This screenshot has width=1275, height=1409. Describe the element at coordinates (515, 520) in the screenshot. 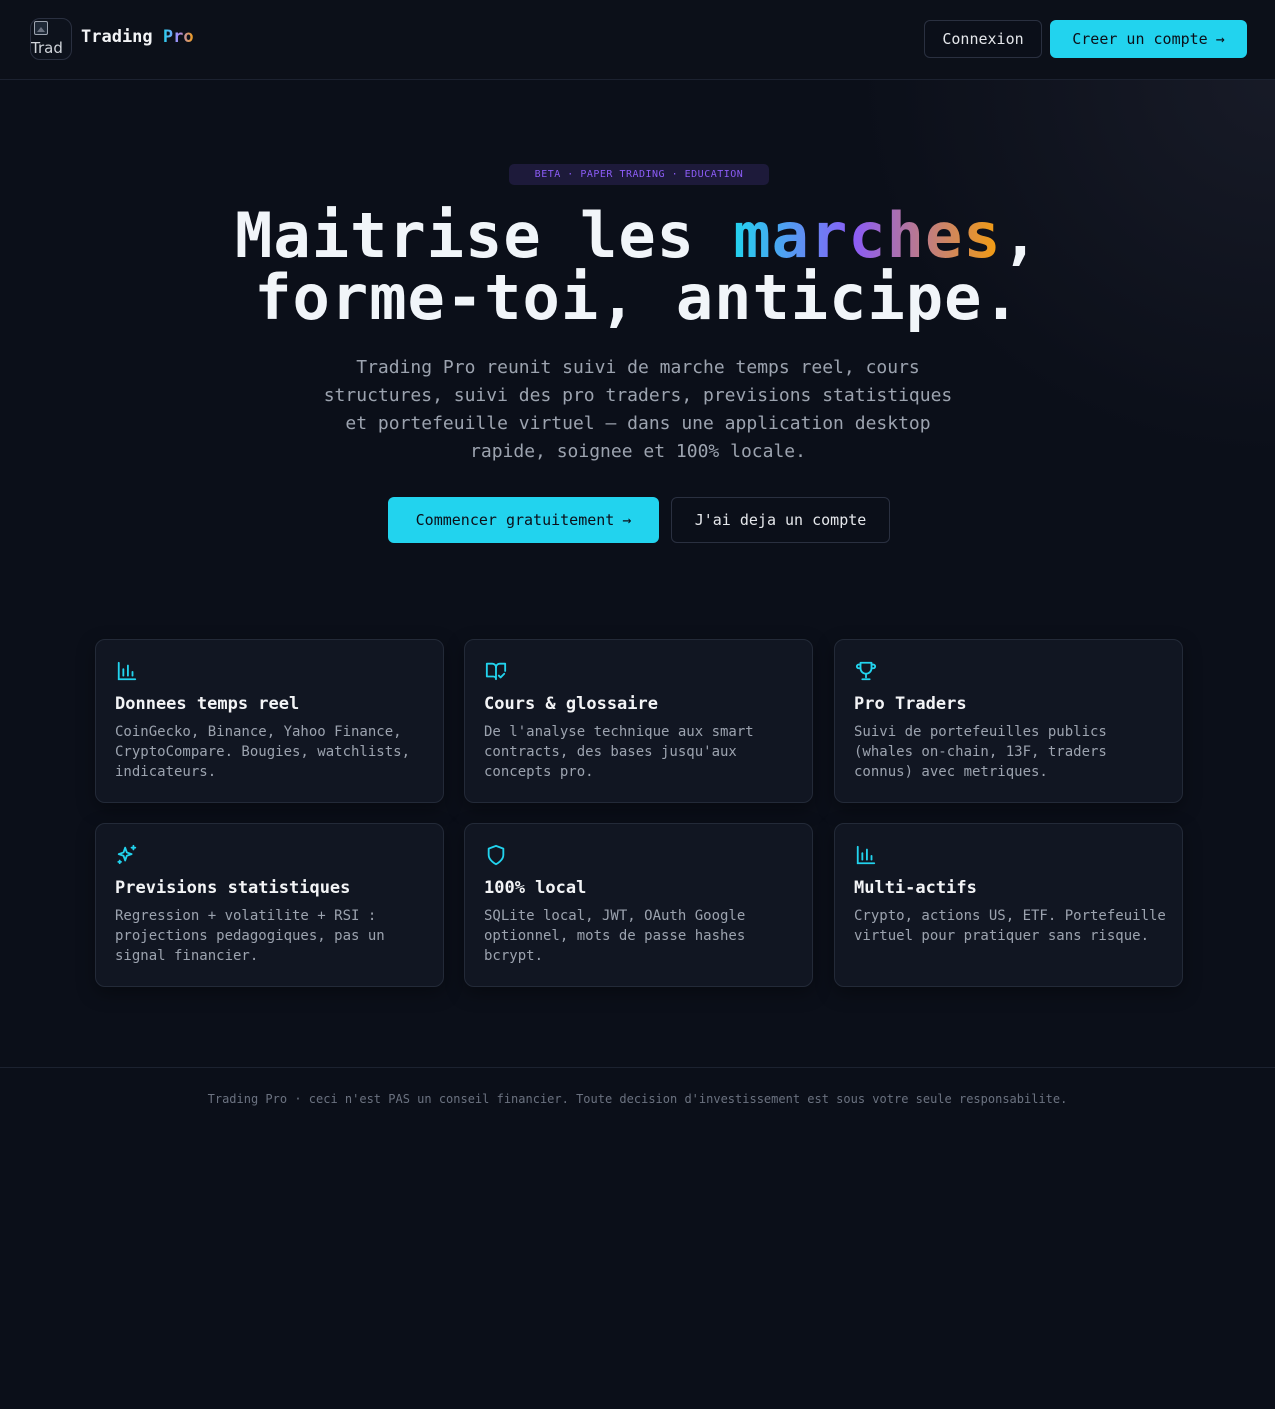

I see `start-free-label: Commencer gratuitement` at that location.